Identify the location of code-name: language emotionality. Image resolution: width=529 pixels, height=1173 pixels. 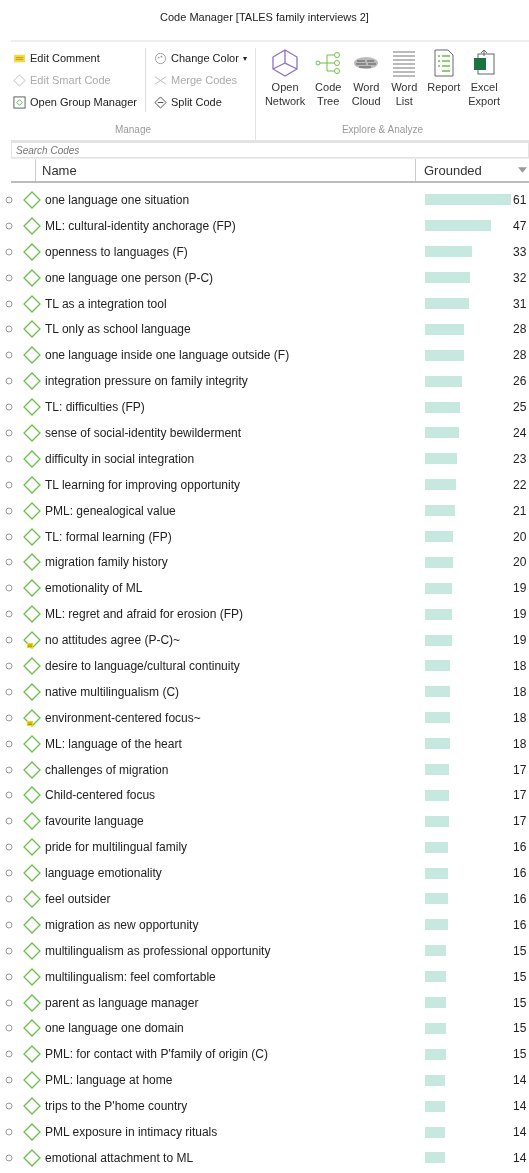
(104, 873).